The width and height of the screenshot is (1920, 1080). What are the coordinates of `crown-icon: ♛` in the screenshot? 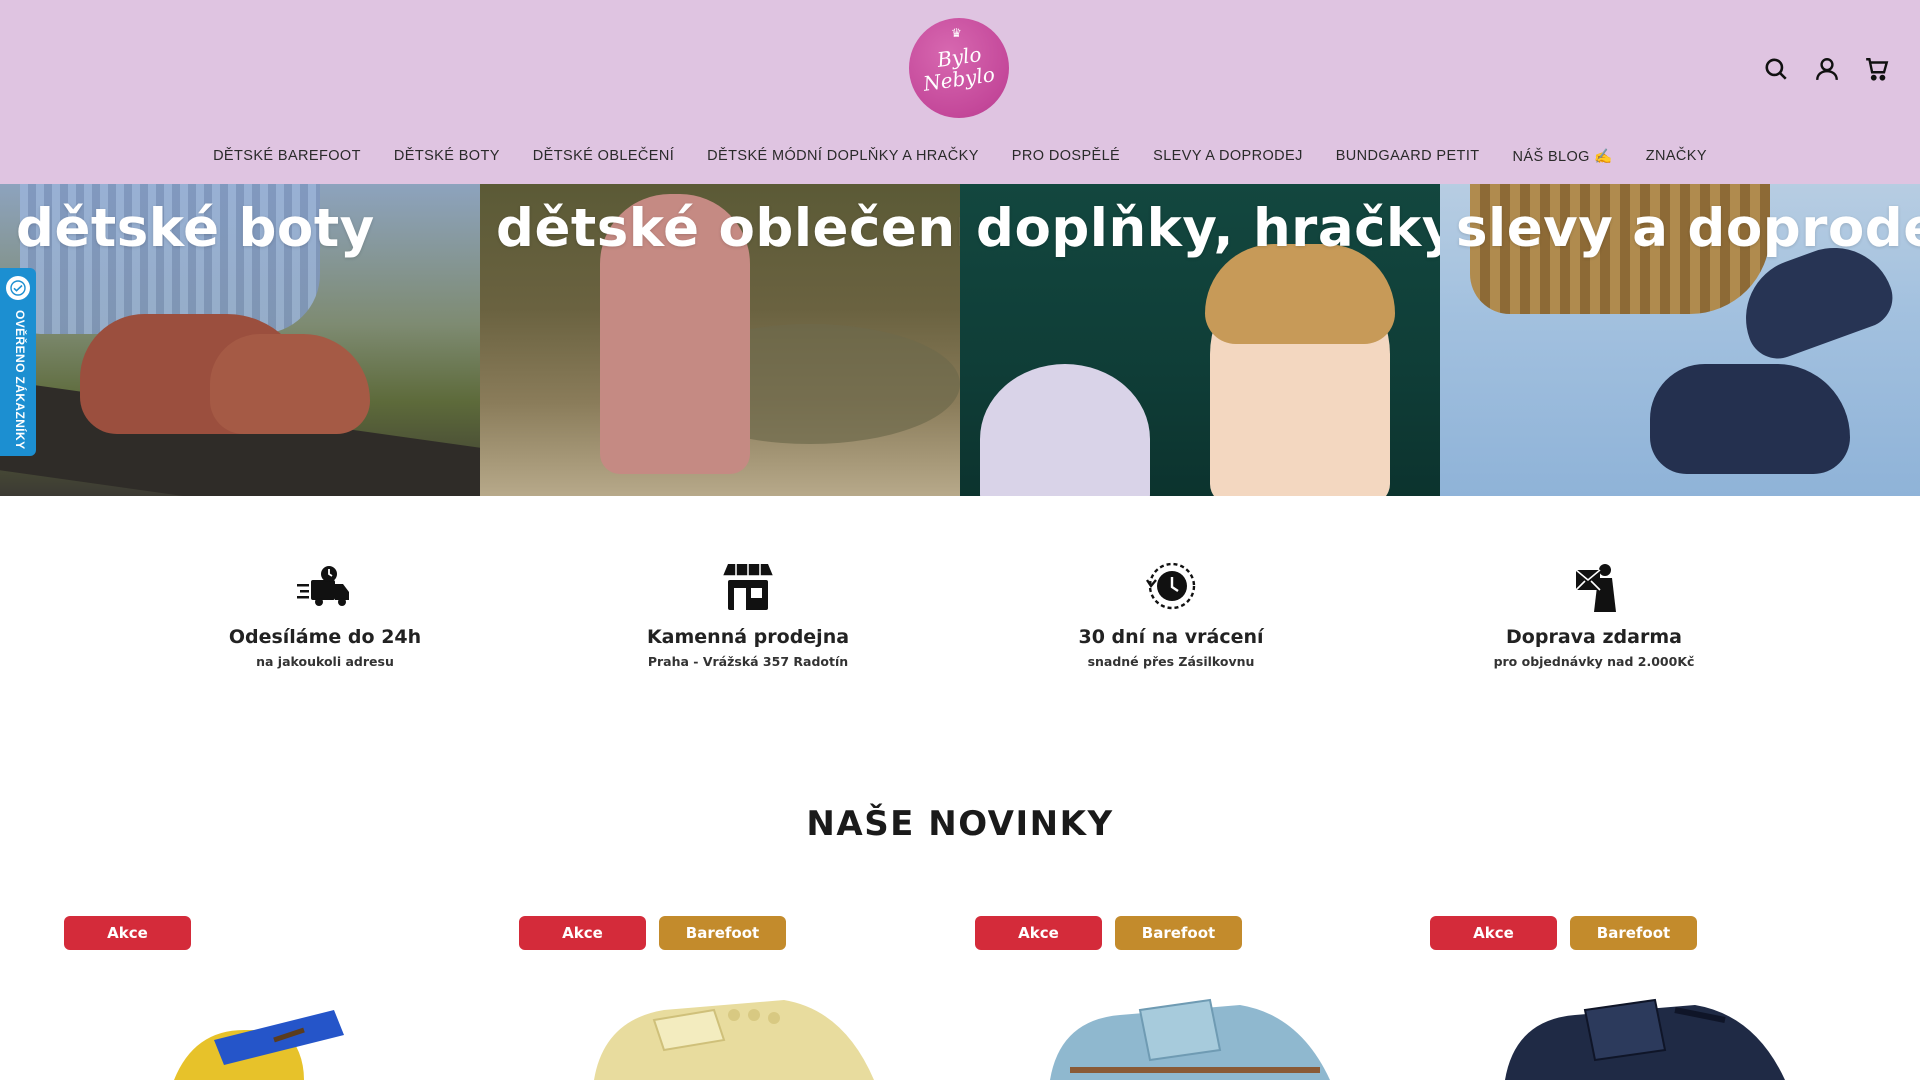 It's located at (956, 33).